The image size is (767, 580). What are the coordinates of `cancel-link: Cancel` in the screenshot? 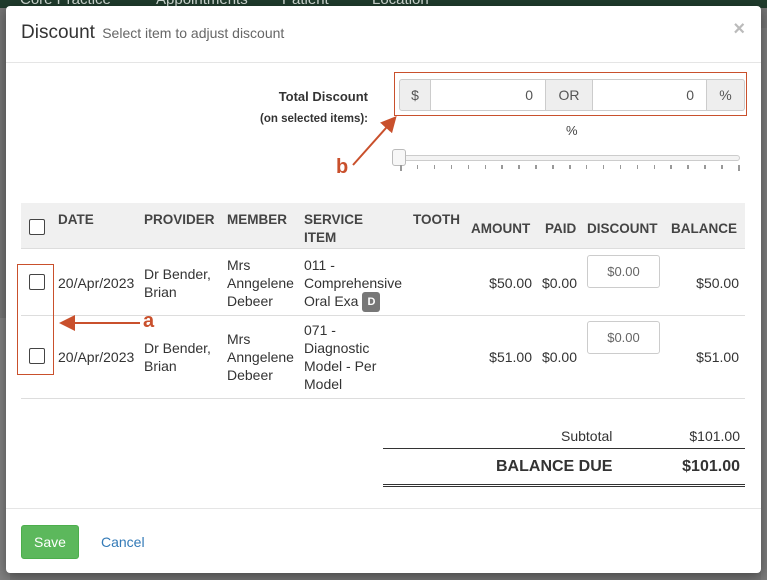 It's located at (123, 542).